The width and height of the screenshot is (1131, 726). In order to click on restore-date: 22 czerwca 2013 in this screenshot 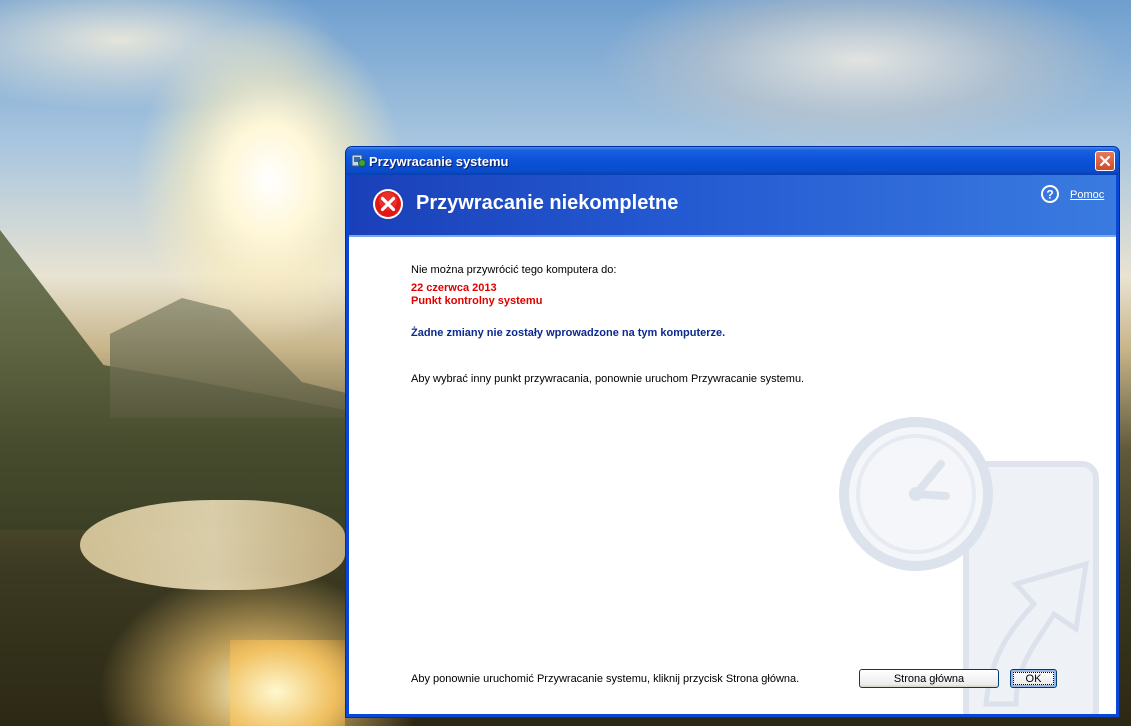, I will do `click(454, 288)`.